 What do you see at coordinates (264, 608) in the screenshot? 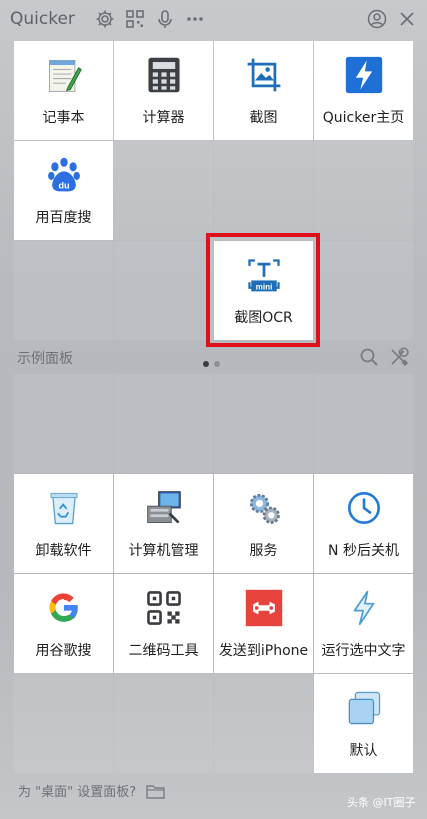
I see `send-iphone-icon` at bounding box center [264, 608].